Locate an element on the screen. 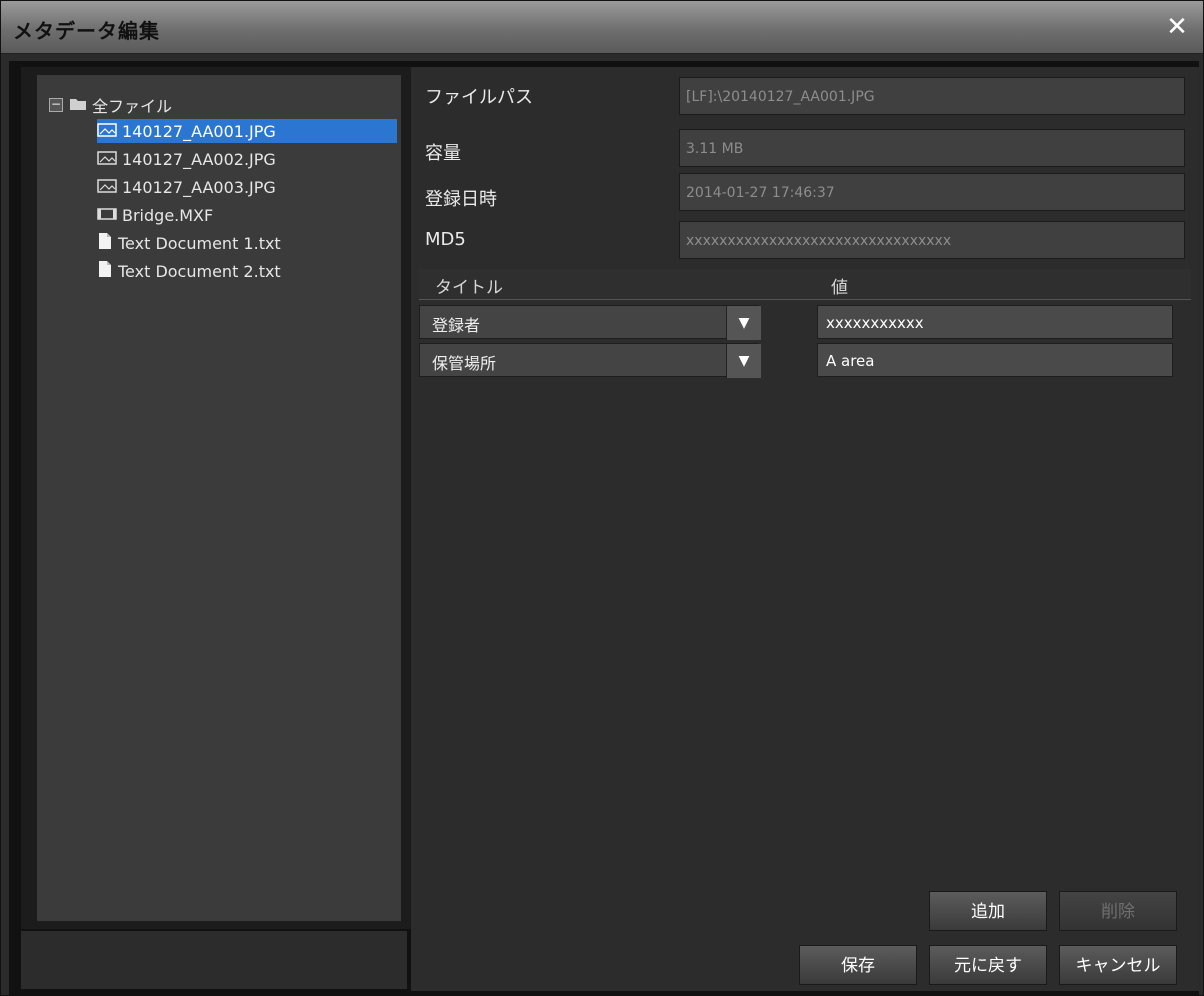 This screenshot has height=996, width=1204. tree-item-140127-aa002: 140127_AA002.JPG is located at coordinates (186, 159).